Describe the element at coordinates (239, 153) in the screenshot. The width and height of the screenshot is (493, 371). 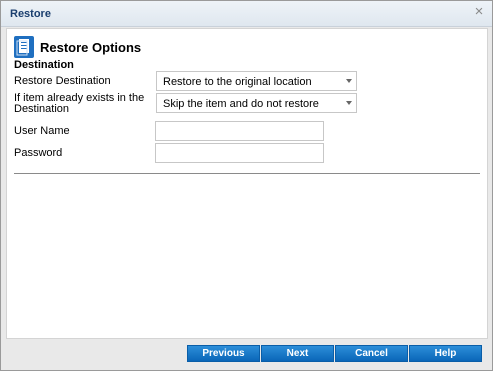
I see `password-input` at that location.